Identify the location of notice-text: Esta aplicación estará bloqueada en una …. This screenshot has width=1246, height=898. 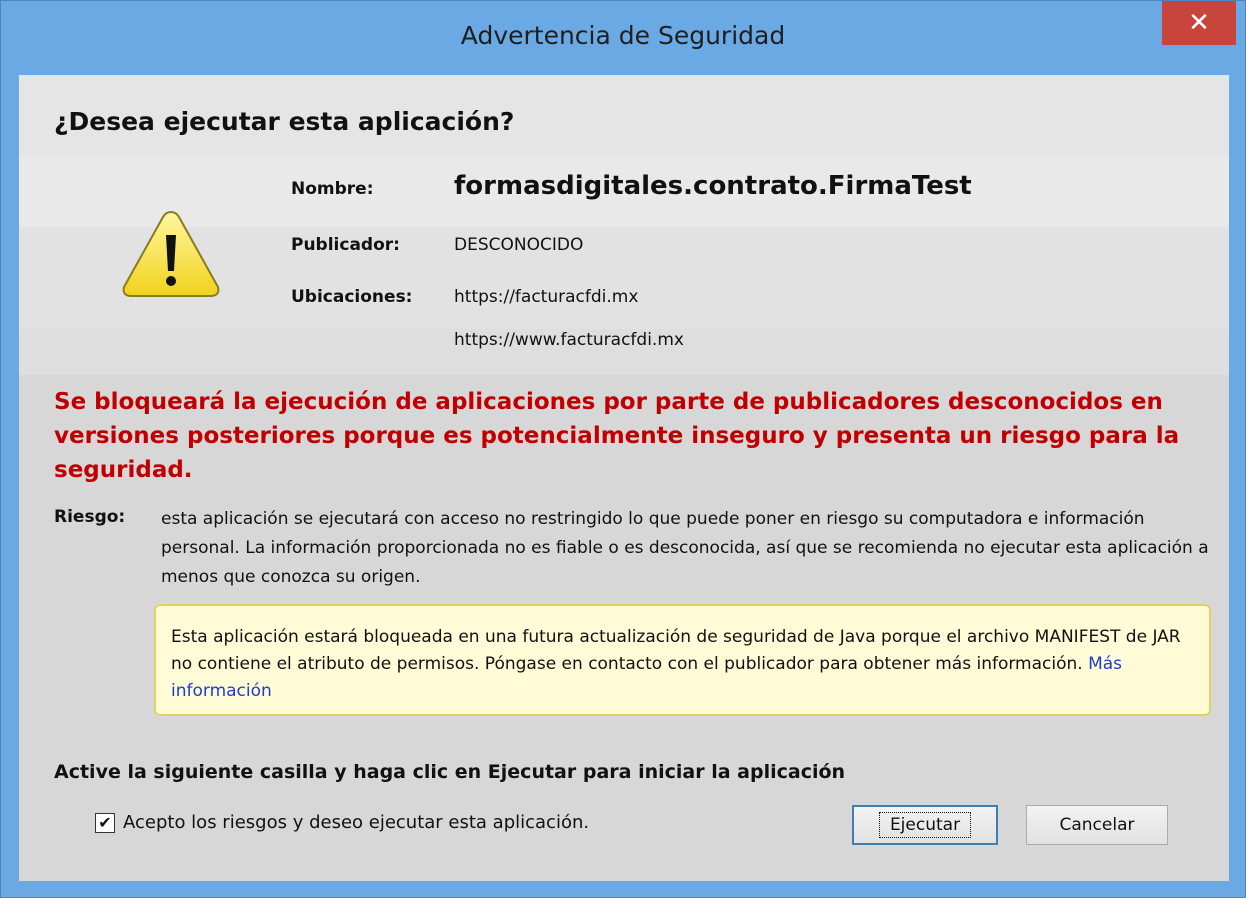
(676, 650).